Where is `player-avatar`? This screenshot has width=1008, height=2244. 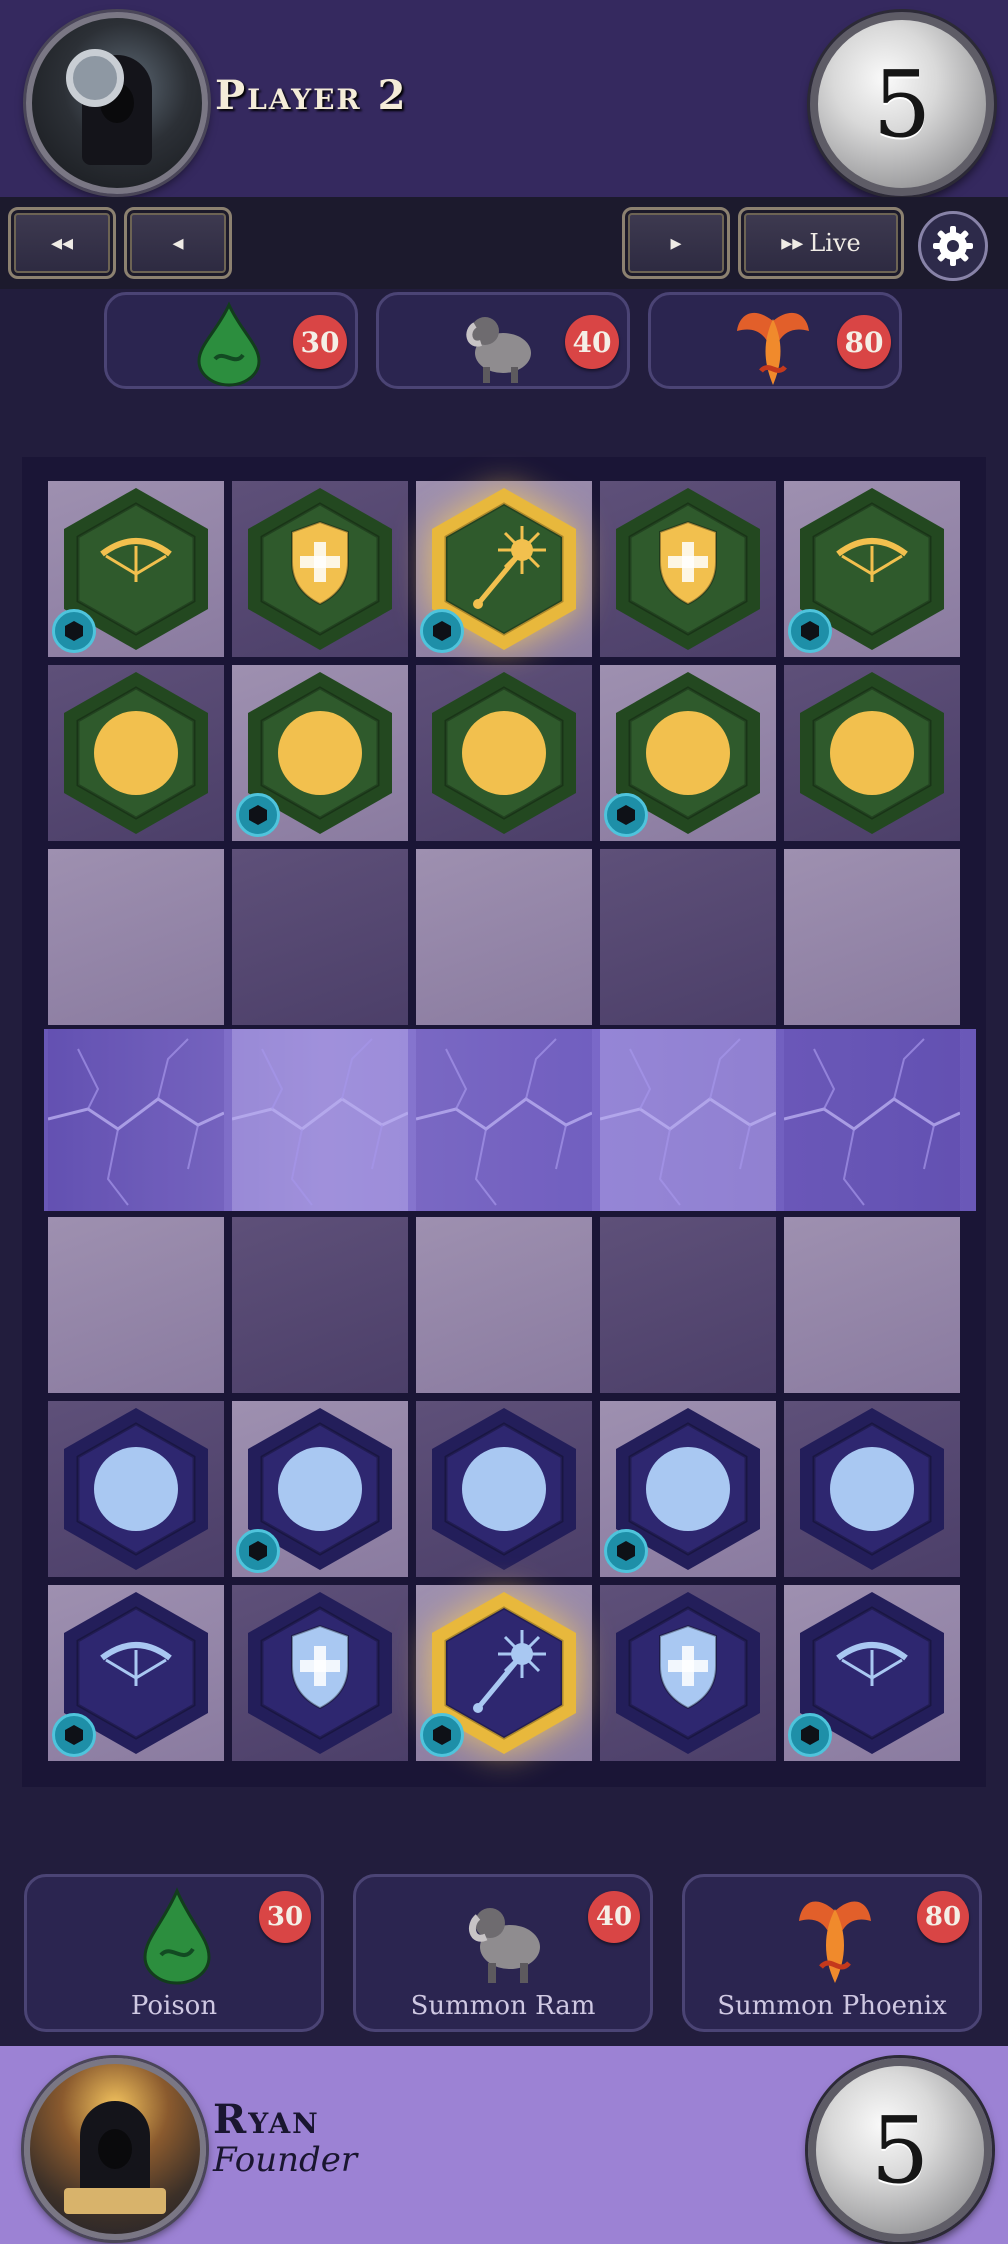 player-avatar is located at coordinates (115, 2149).